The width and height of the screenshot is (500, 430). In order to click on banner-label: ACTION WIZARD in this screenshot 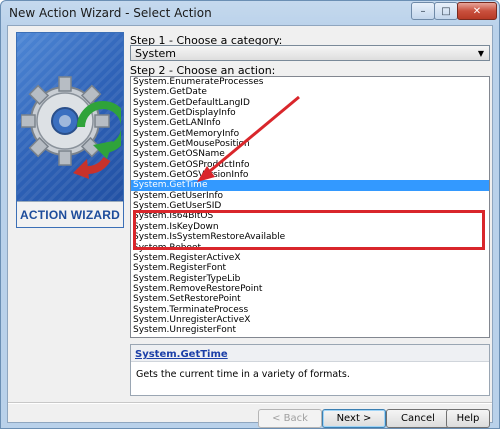, I will do `click(70, 214)`.